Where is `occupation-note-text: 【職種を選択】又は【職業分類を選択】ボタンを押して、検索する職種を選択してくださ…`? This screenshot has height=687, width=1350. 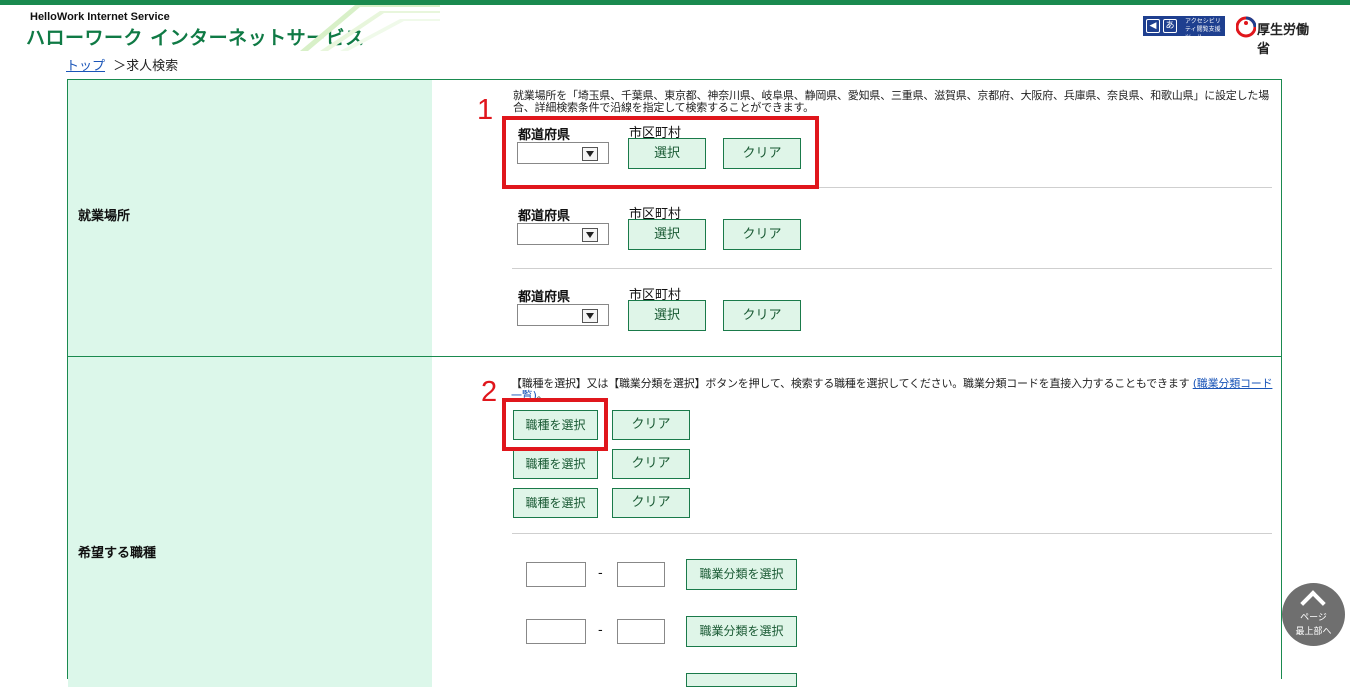
occupation-note-text: 【職種を選択】又は【職業分類を選択】ボタンを押して、検索する職種を選択してくださ… is located at coordinates (850, 383).